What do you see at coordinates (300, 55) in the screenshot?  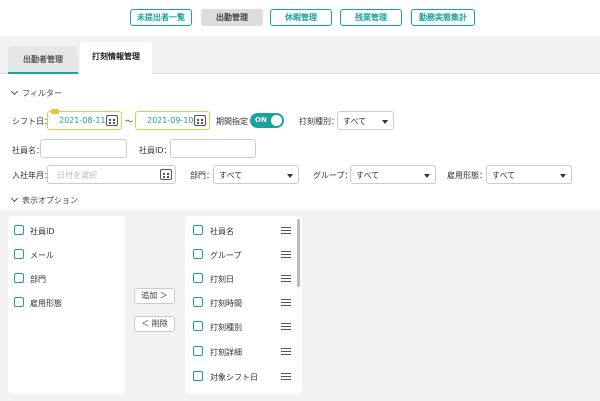 I see `tab-bar: 出勤者管理 打刻情報管理` at bounding box center [300, 55].